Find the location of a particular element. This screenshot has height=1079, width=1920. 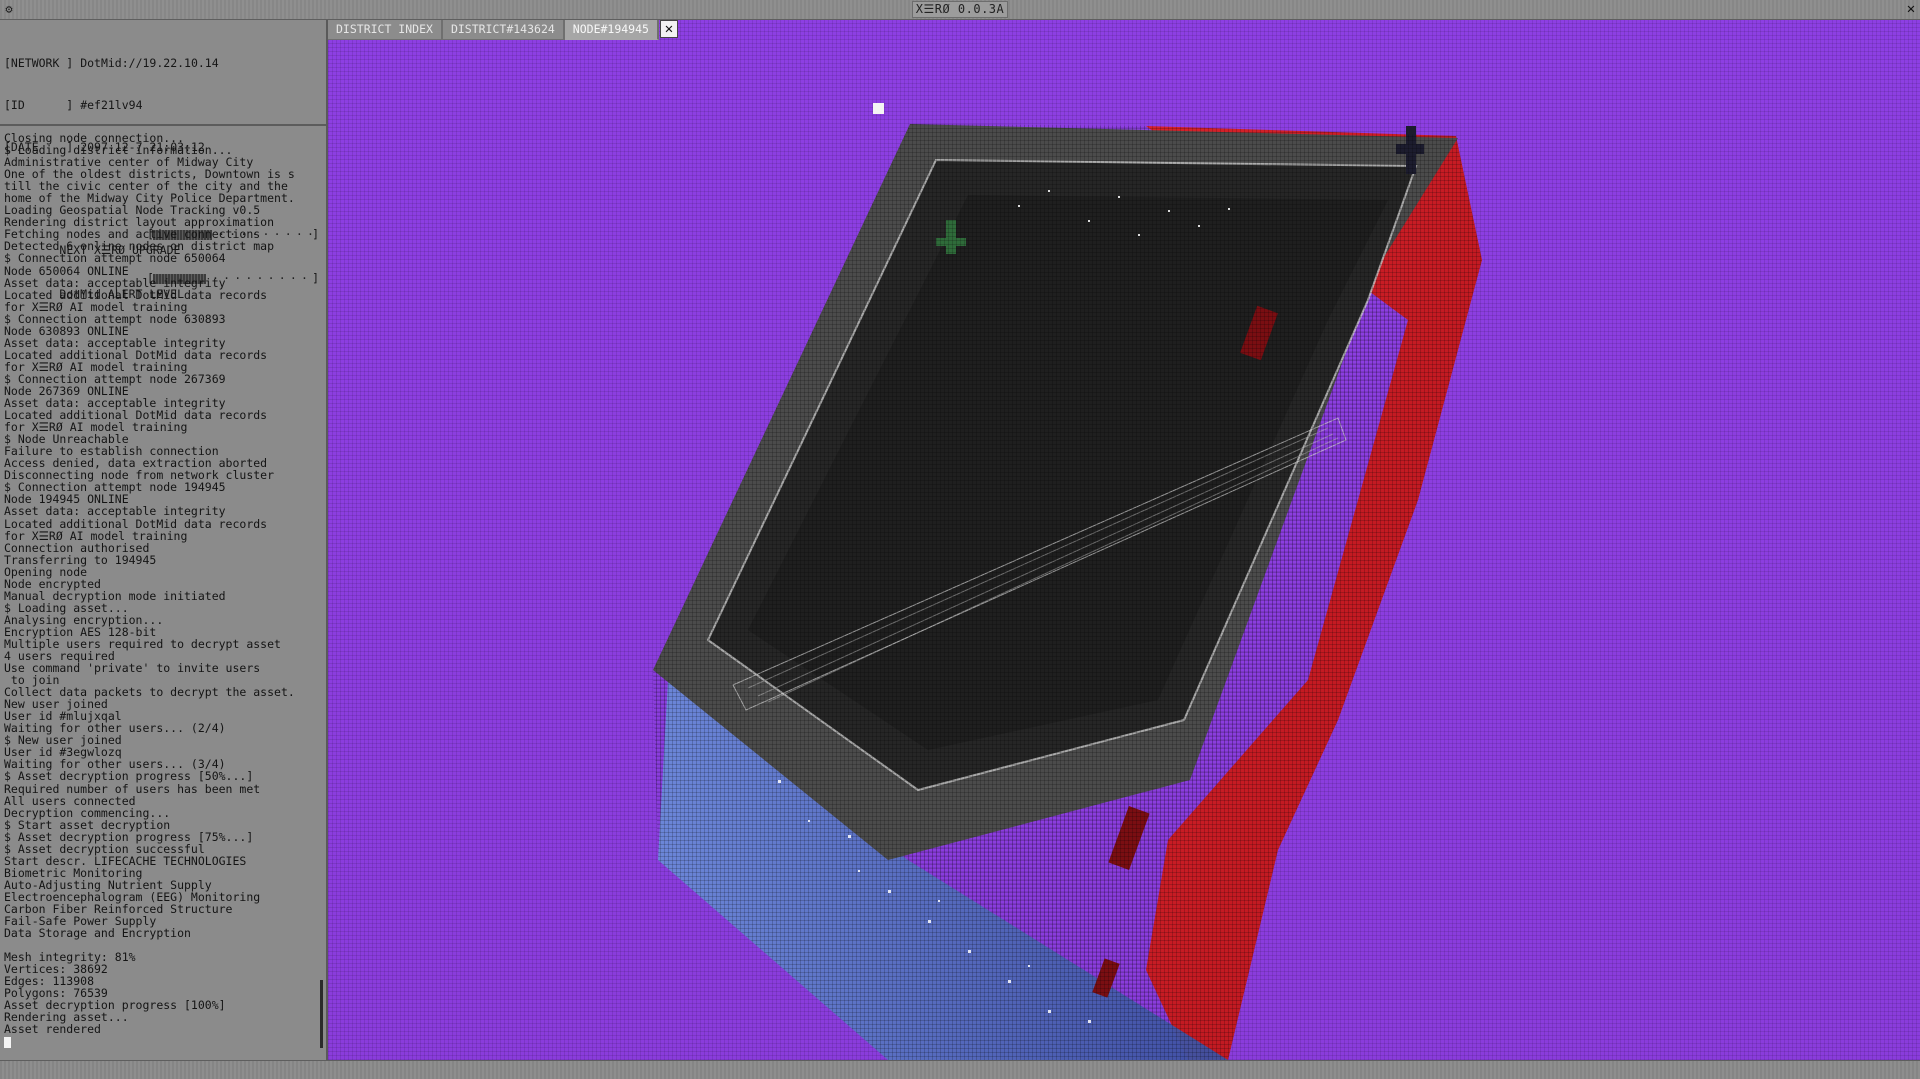

id-row: [ID ] #ef21lv94 is located at coordinates (163, 105).